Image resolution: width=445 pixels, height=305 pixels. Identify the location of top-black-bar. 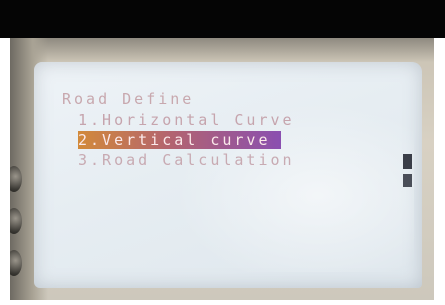
(222, 19).